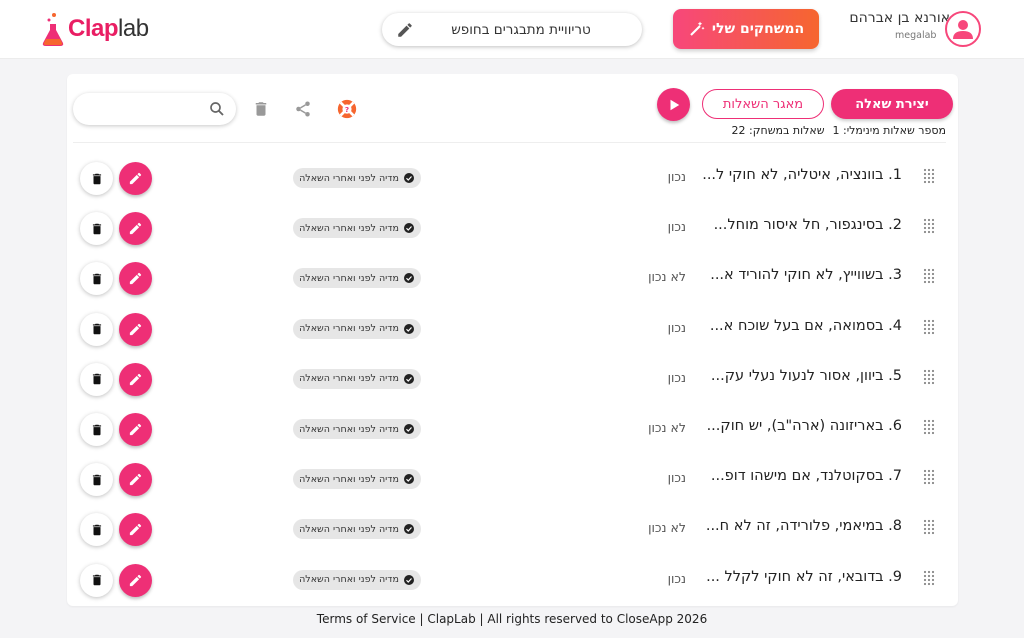 This screenshot has width=1024, height=638. Describe the element at coordinates (746, 29) in the screenshot. I see `my-games-button: המשחקים שלי` at that location.